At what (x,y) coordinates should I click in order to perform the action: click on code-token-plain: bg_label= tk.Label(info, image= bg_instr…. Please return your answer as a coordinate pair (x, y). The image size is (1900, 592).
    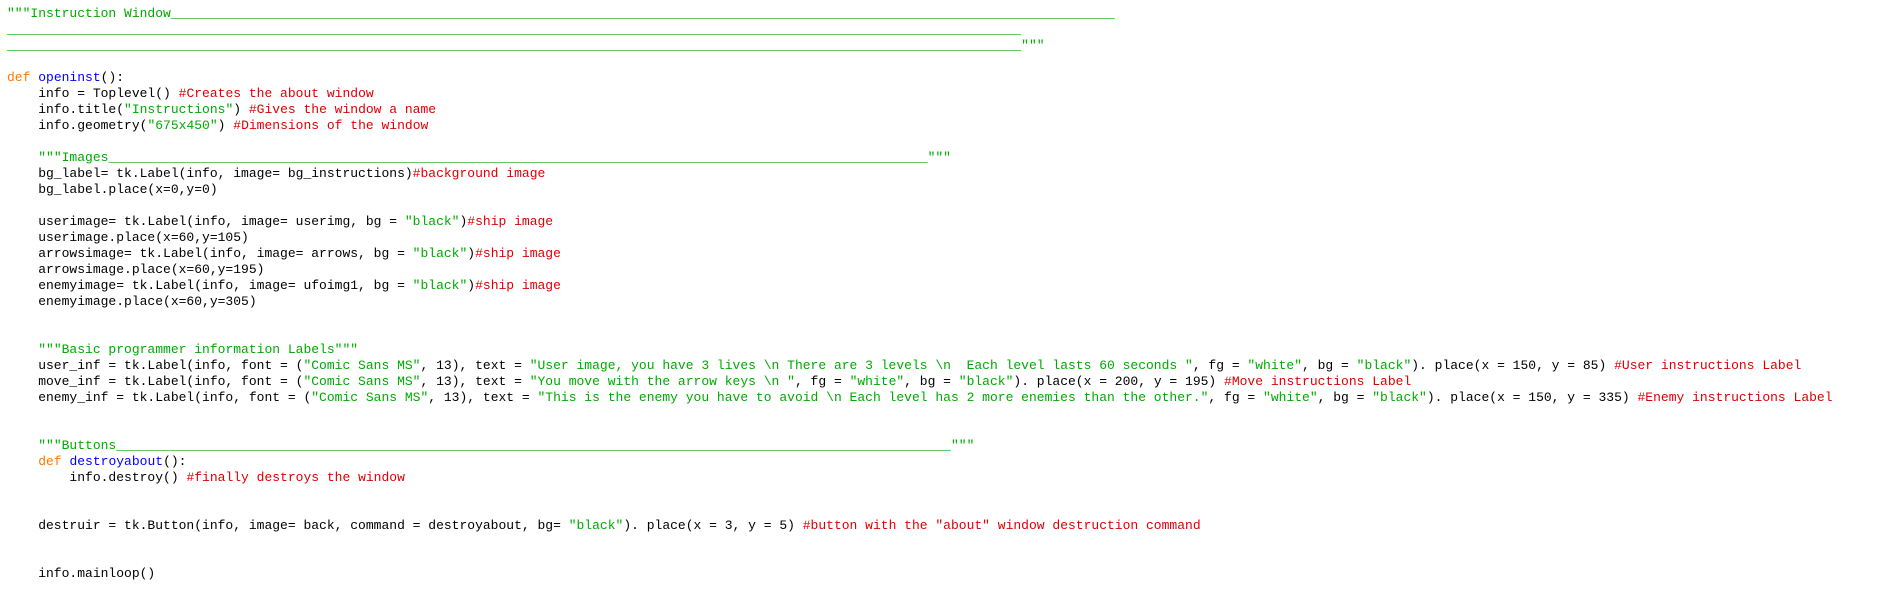
    Looking at the image, I should click on (210, 173).